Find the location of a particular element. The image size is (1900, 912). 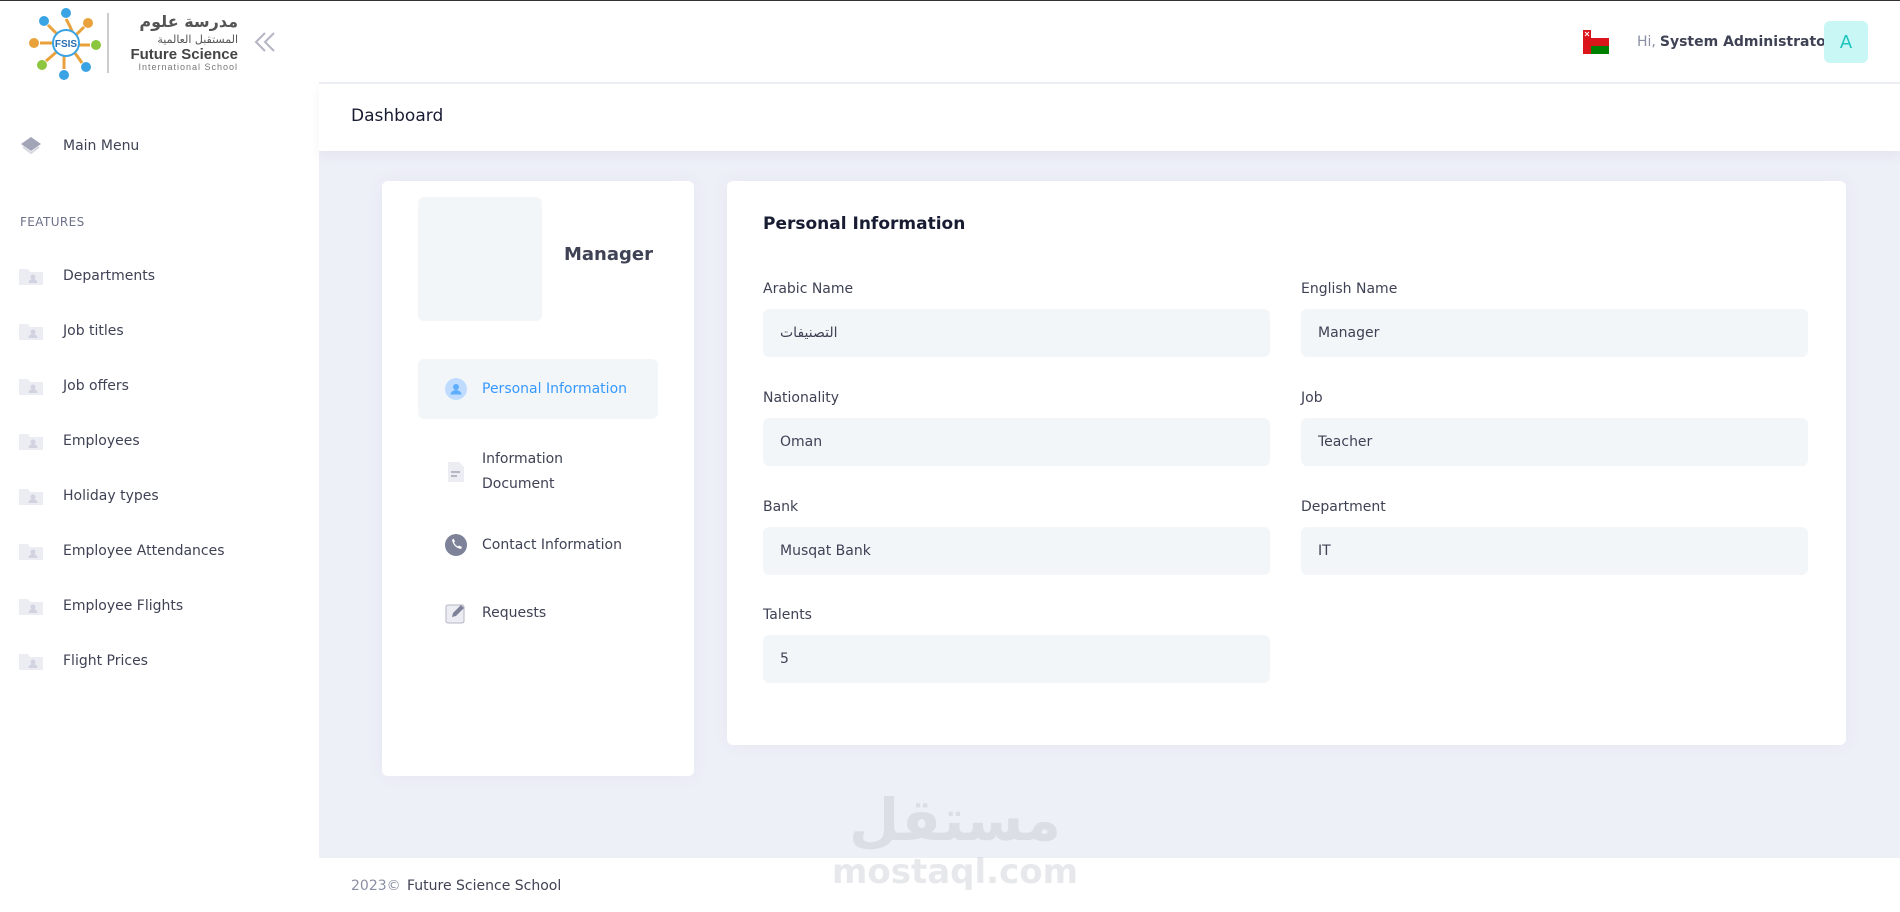

profile-nav-requests: Requests is located at coordinates (538, 613).